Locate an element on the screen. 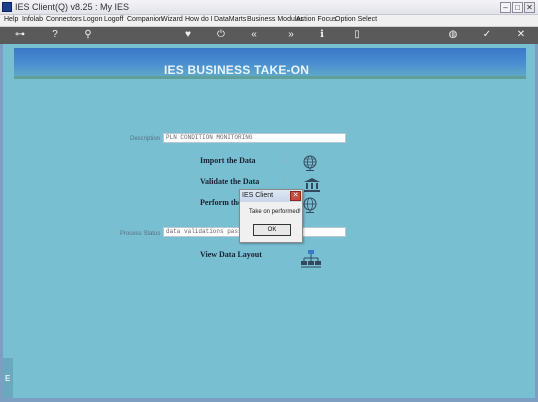  power-icon: ⏻ is located at coordinates (221, 35).